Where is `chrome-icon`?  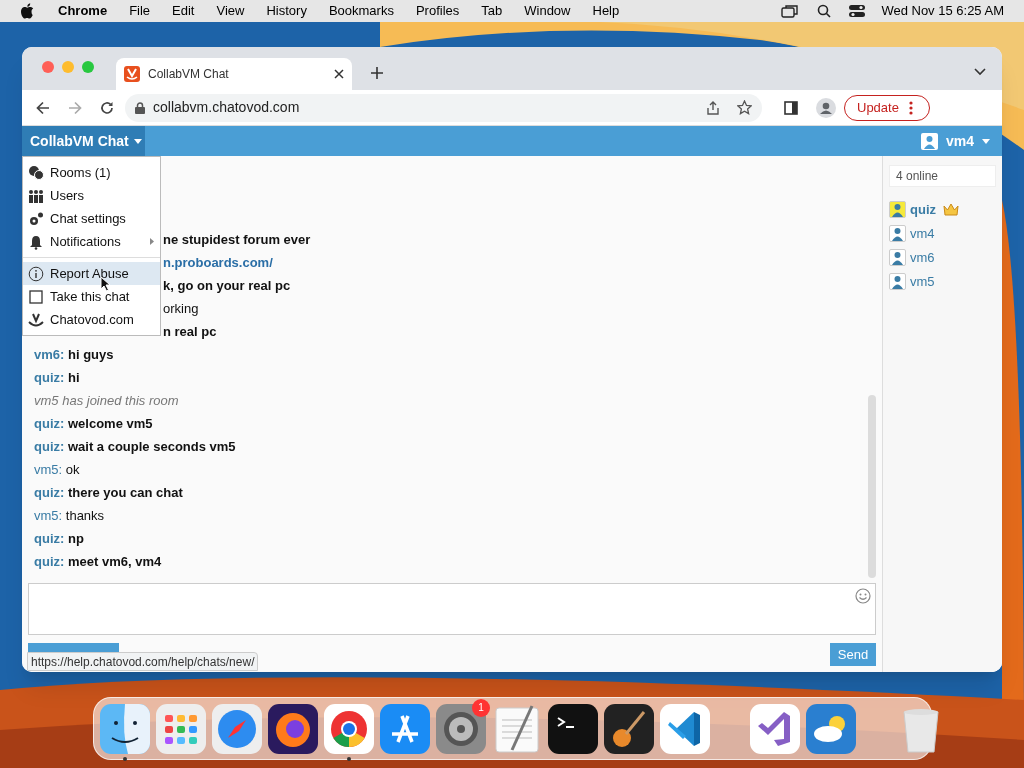
chrome-icon is located at coordinates (349, 728).